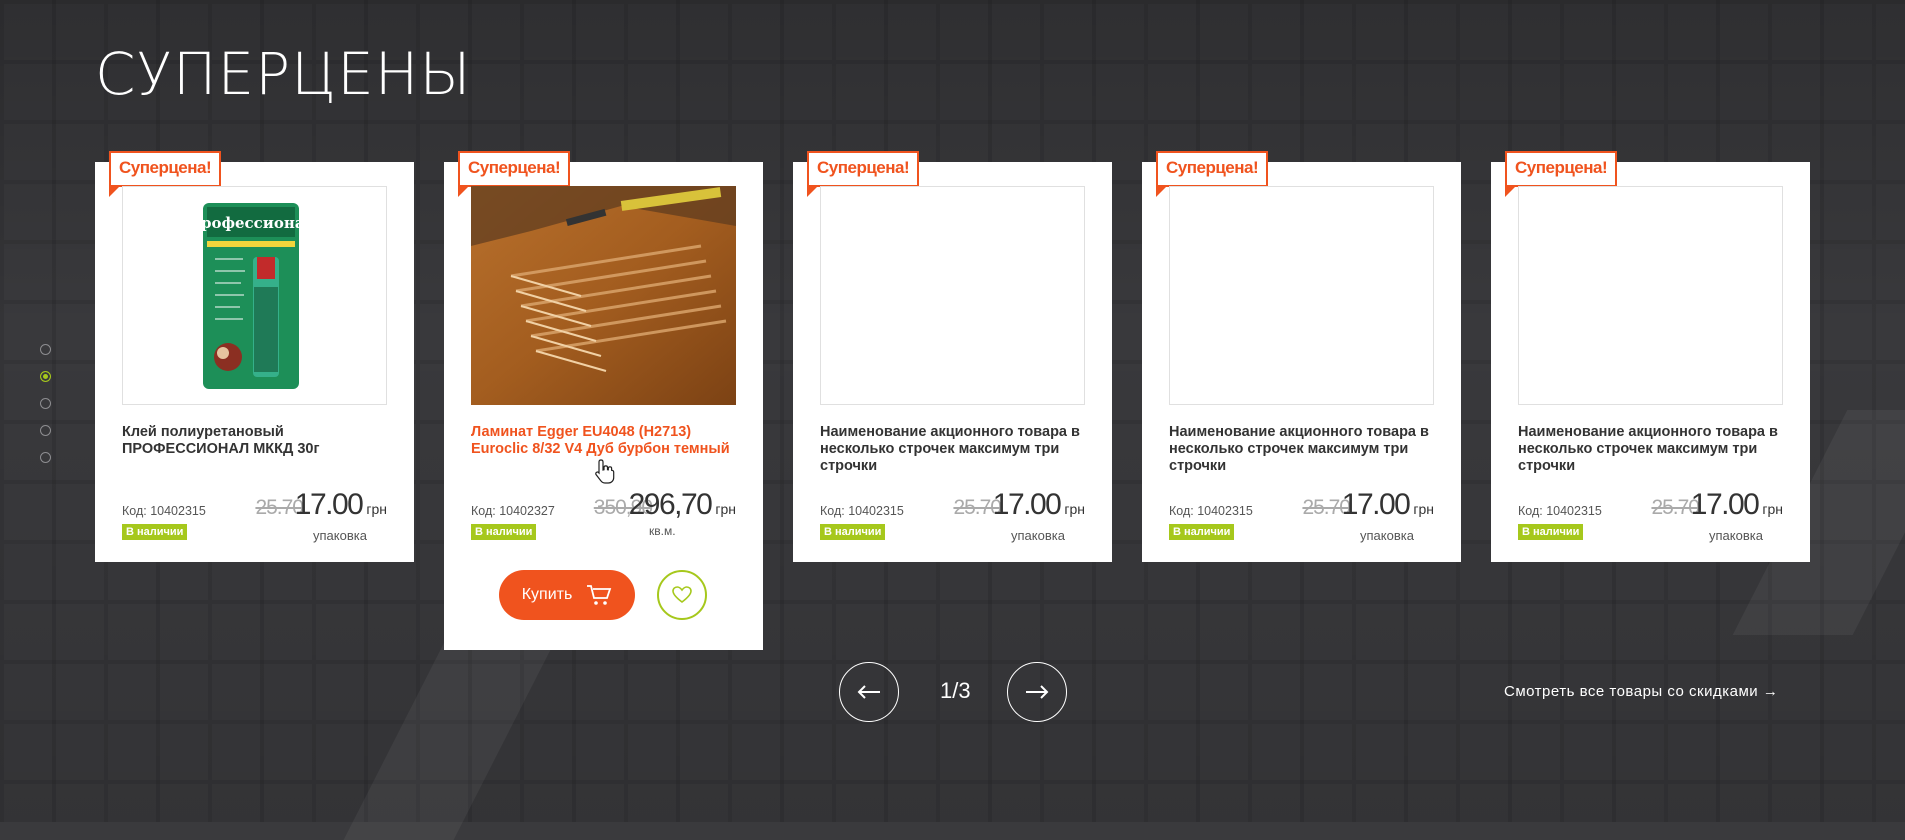 Image resolution: width=1905 pixels, height=840 pixels. I want to click on view-all-discounts-link: Смотреть все товары со скидками →, so click(1641, 691).